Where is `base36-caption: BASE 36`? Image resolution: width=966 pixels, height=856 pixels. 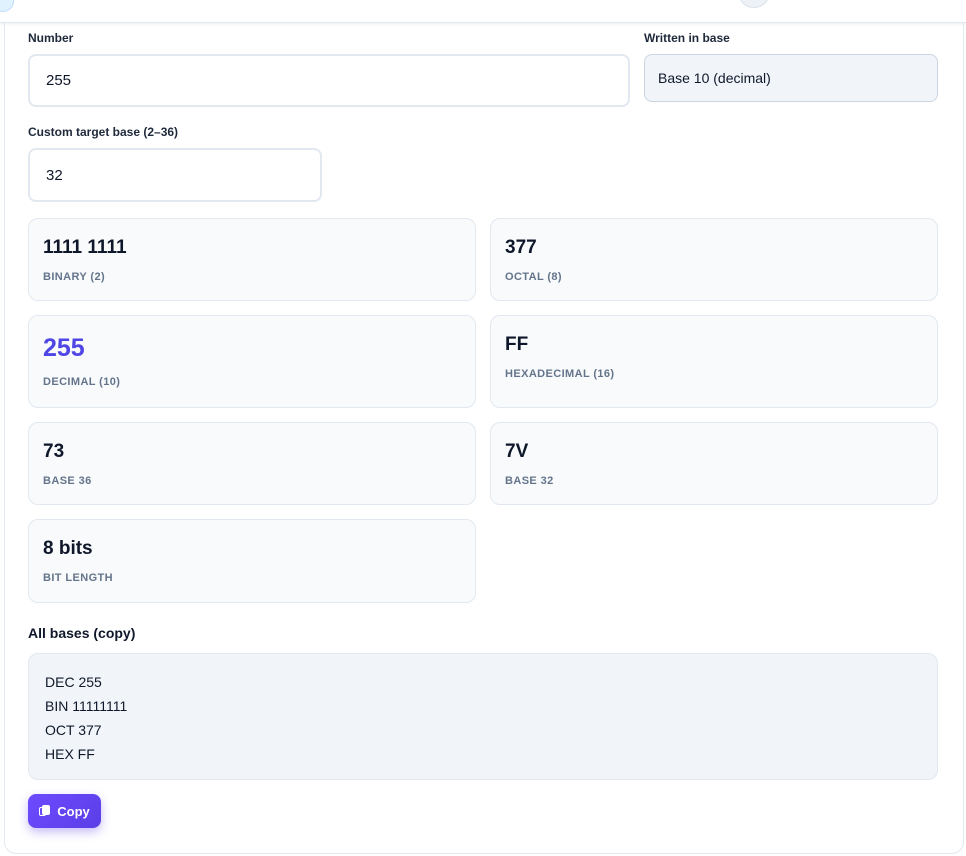
base36-caption: BASE 36 is located at coordinates (67, 481).